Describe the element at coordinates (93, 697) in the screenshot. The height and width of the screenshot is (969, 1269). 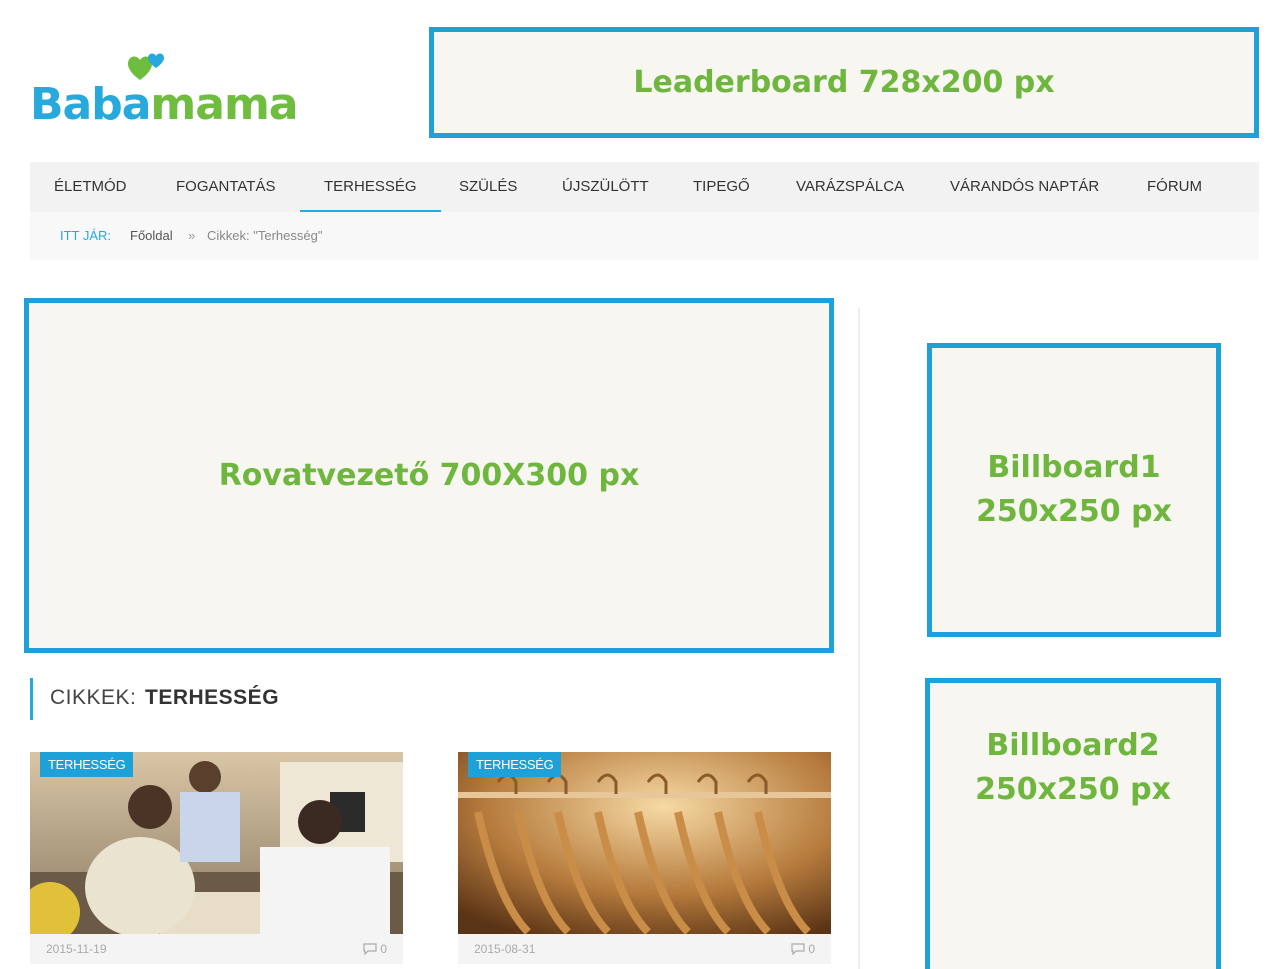
I see `section-heading-prefix: CIKKEK:` at that location.